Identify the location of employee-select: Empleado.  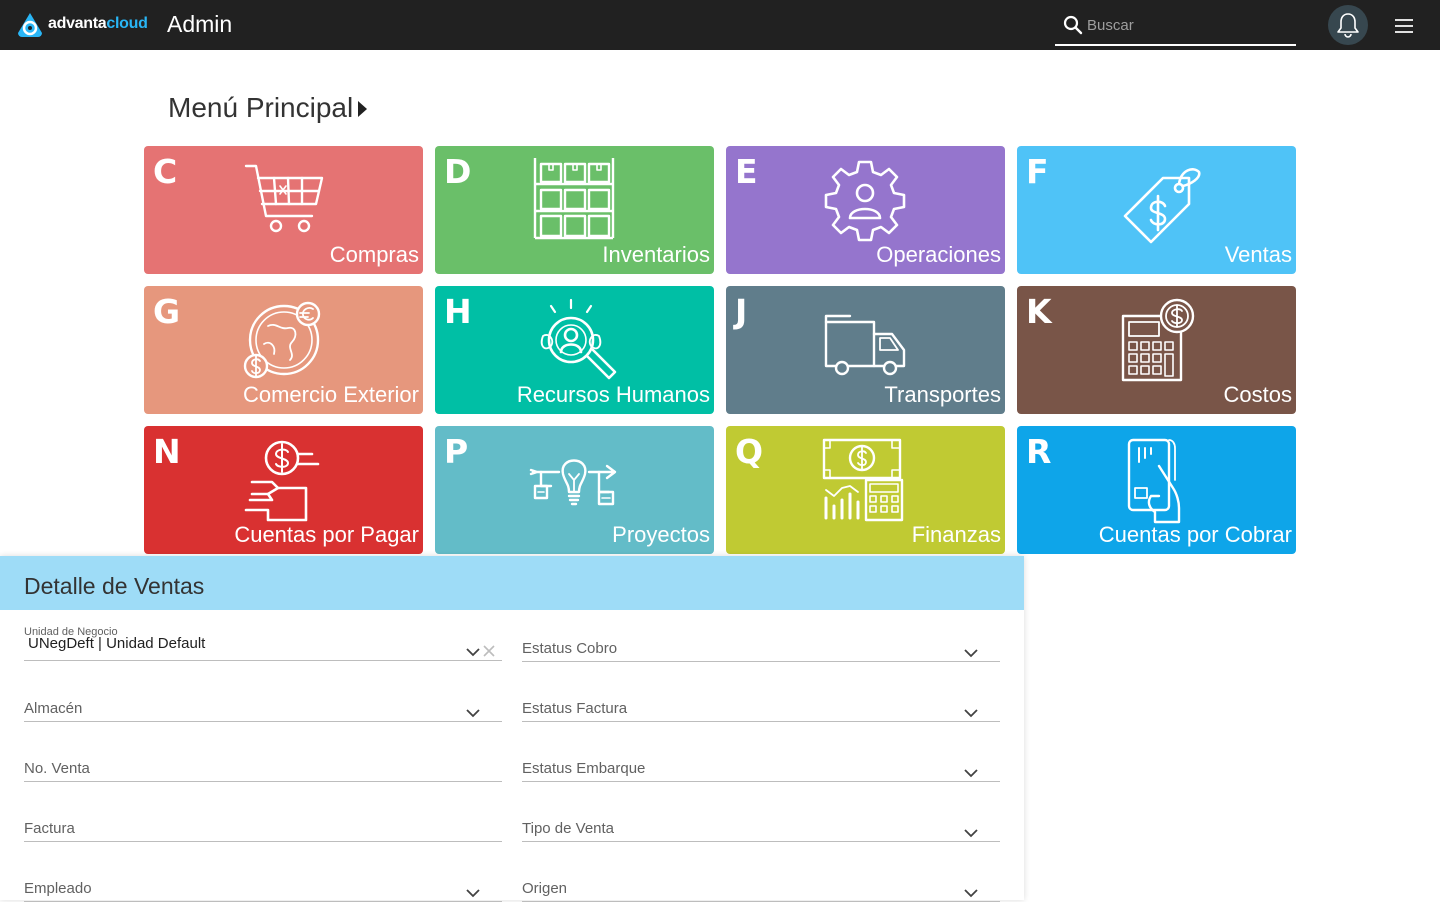
(263, 881).